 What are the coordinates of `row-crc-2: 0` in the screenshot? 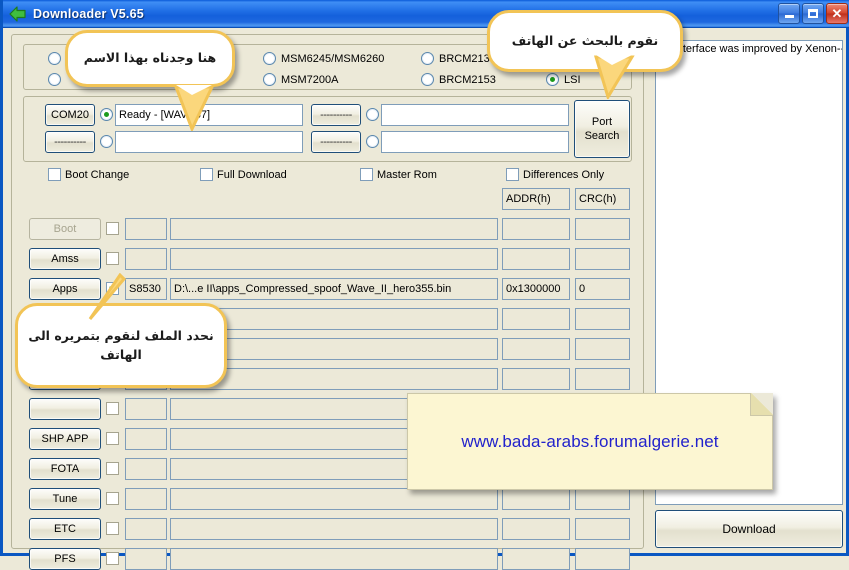 It's located at (602, 289).